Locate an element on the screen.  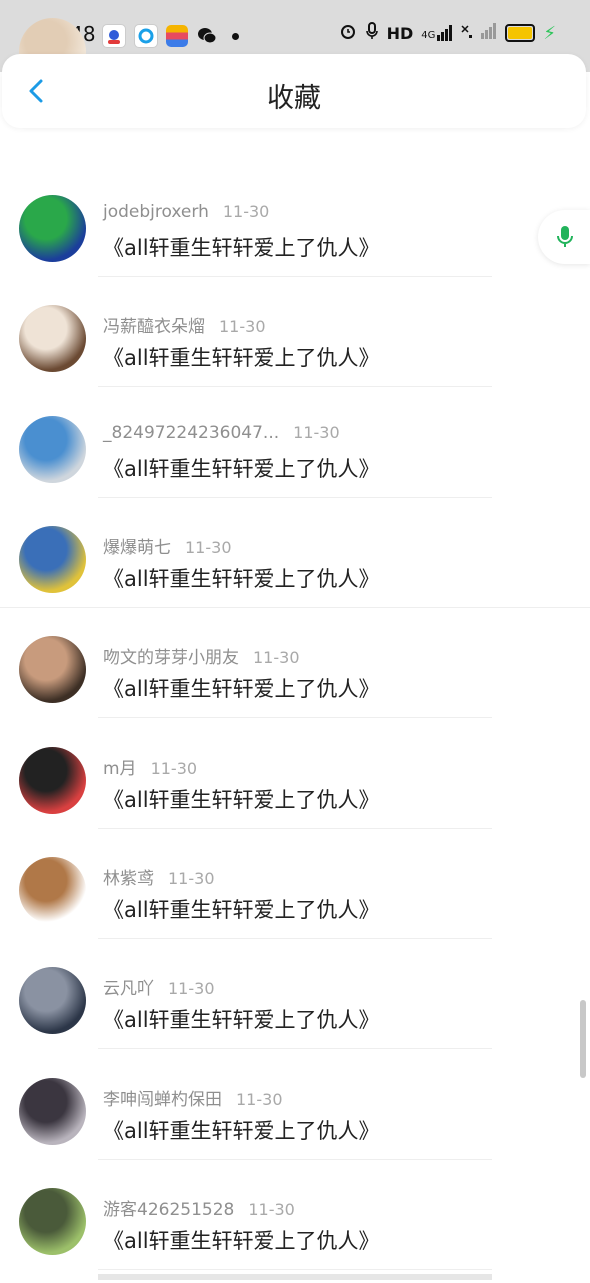
username: 吻文的芽芽小朋友 is located at coordinates (171, 658).